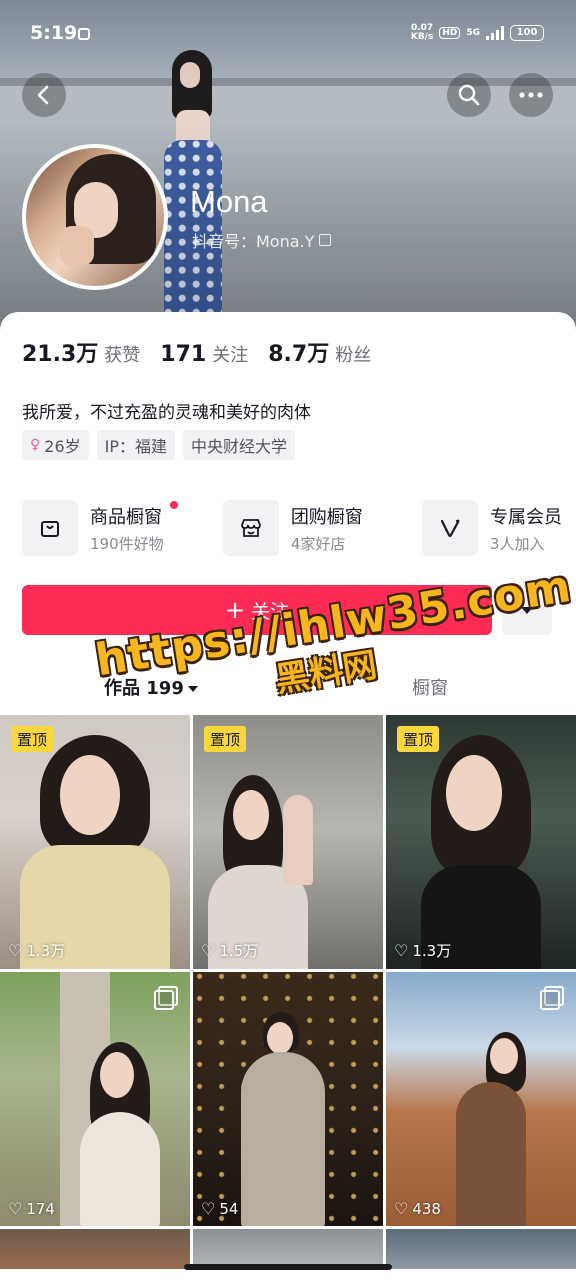 The height and width of the screenshot is (1280, 576). Describe the element at coordinates (288, 1099) in the screenshot. I see `video-tile: ♡ 54` at that location.